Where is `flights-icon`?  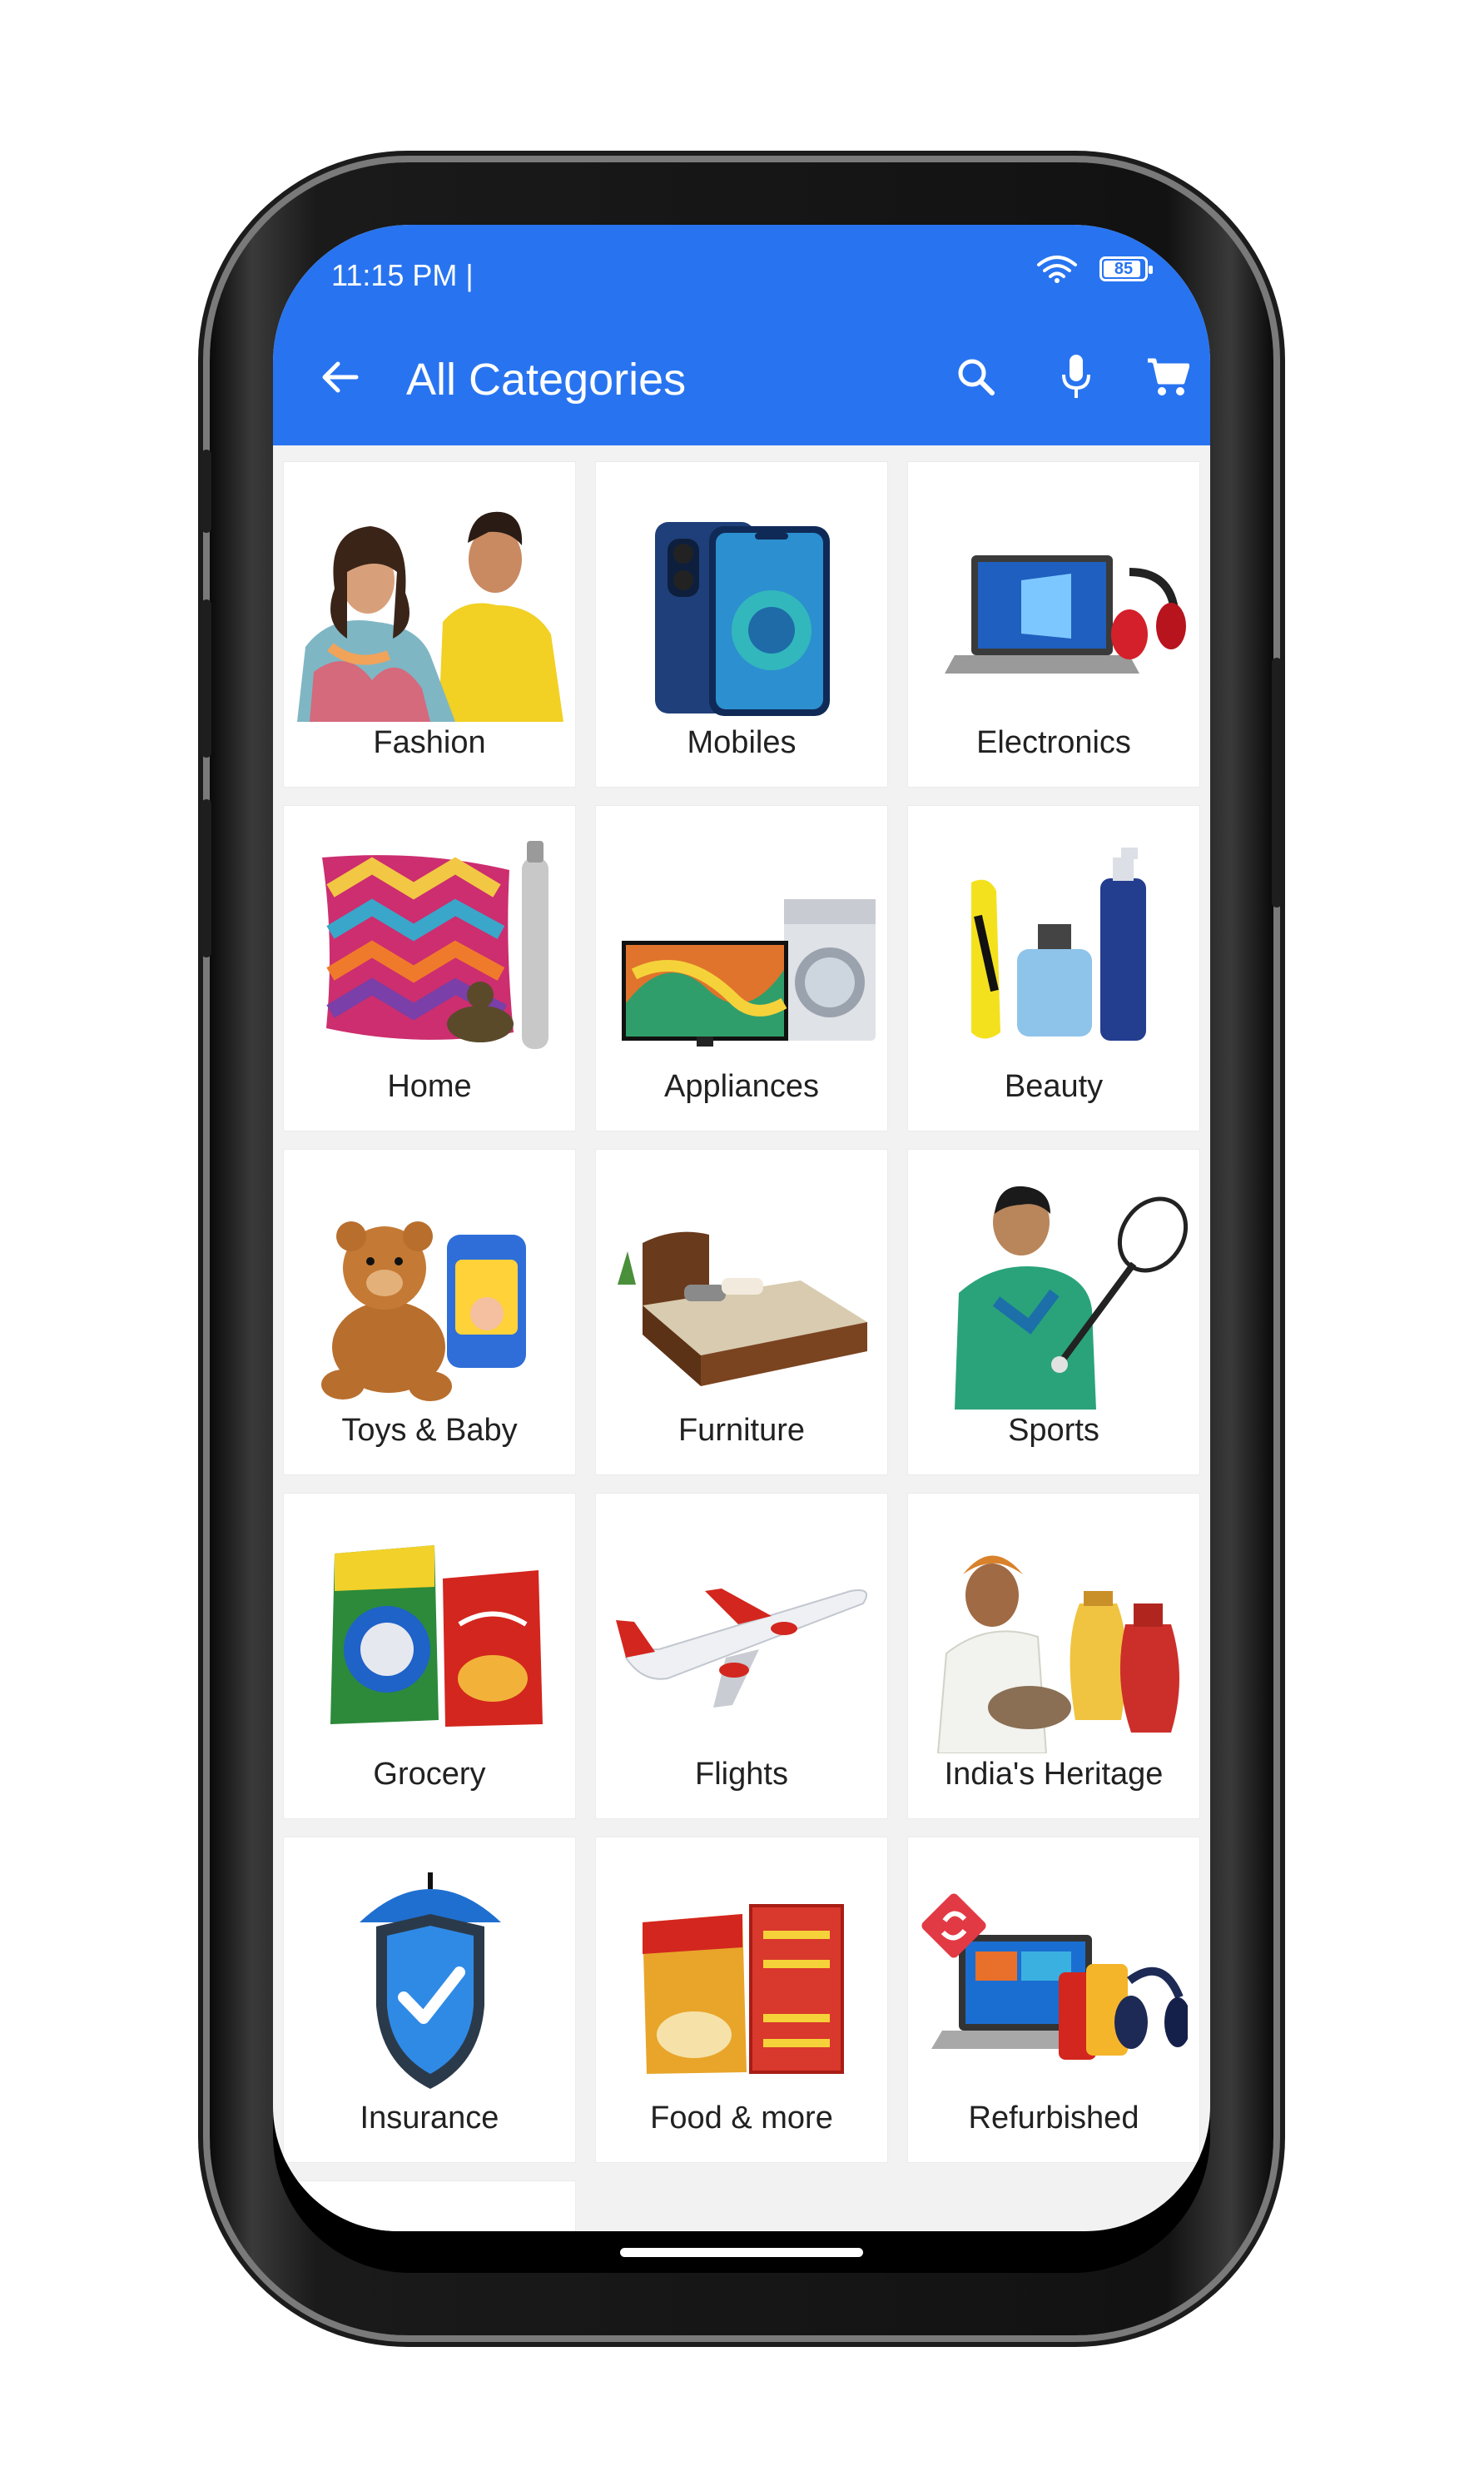 flights-icon is located at coordinates (741, 1648).